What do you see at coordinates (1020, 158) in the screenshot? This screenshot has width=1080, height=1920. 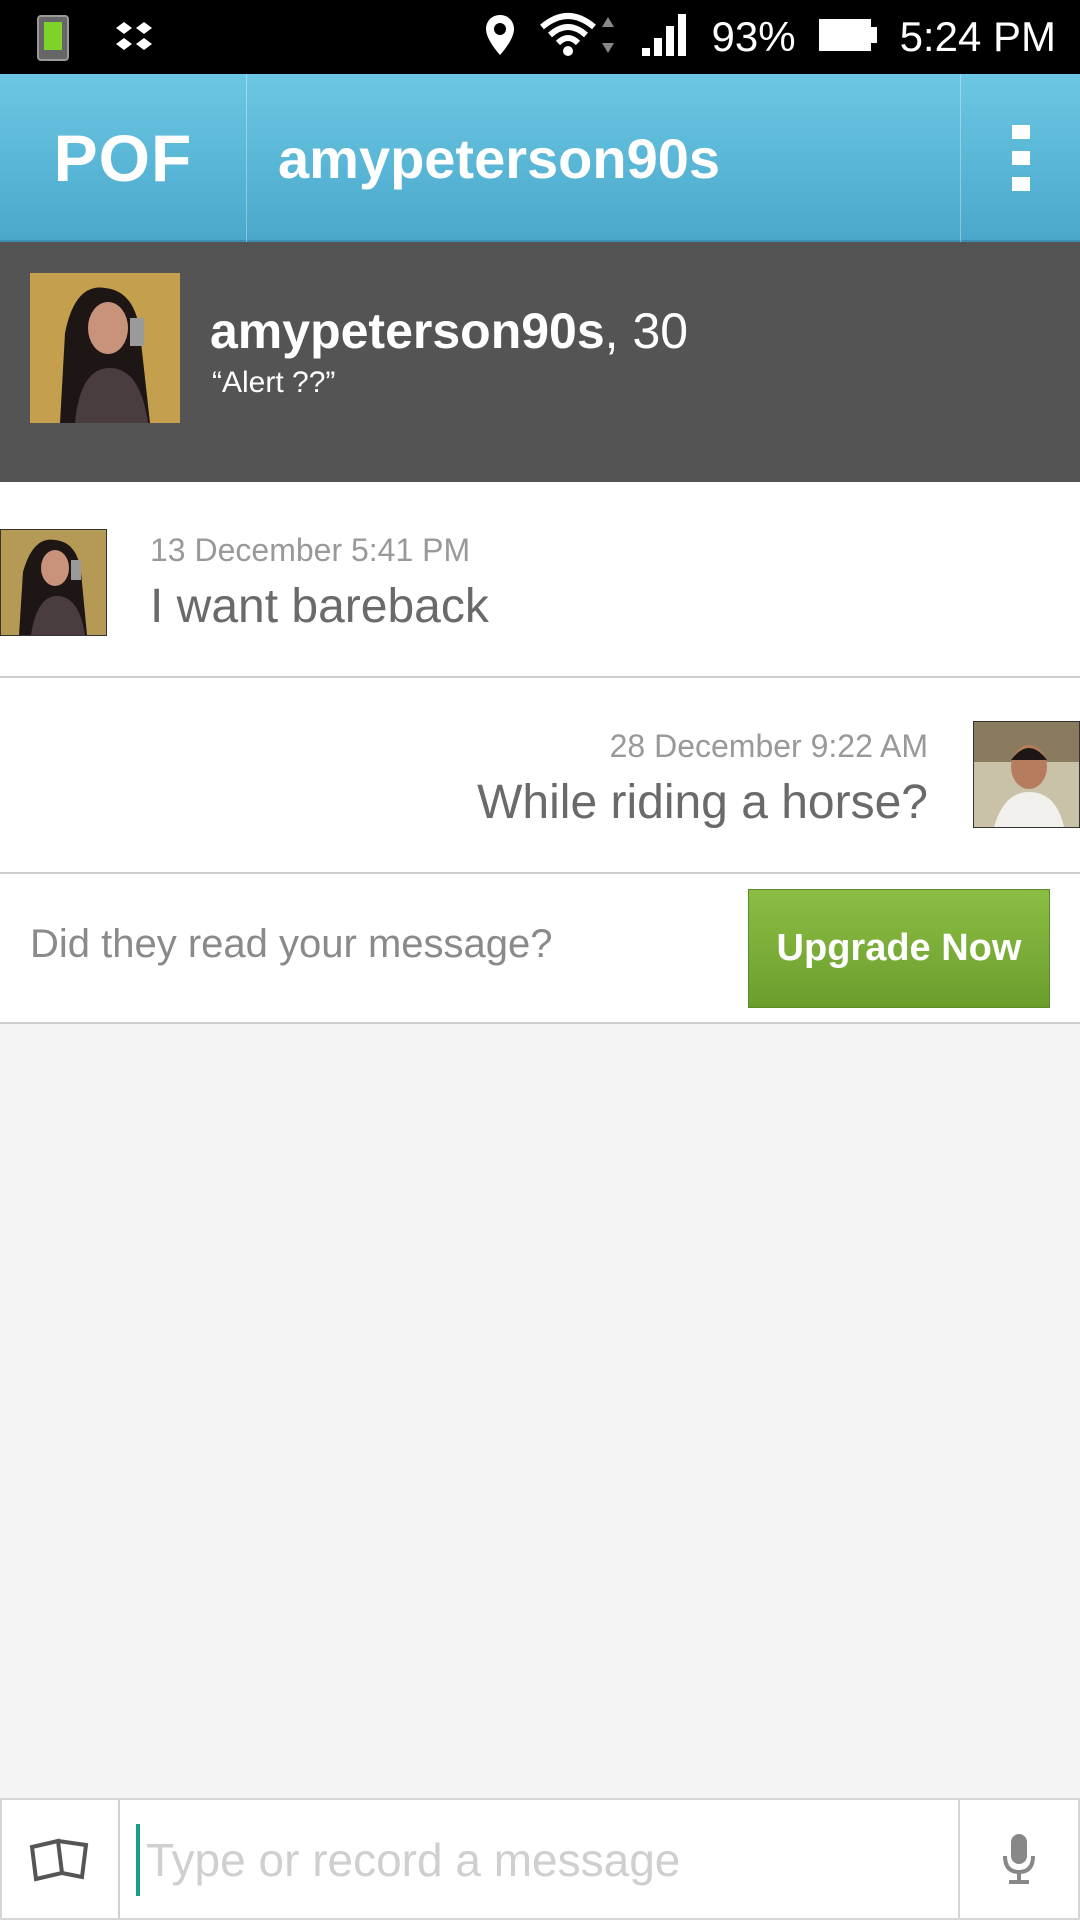 I see `overflow-menu-icon` at bounding box center [1020, 158].